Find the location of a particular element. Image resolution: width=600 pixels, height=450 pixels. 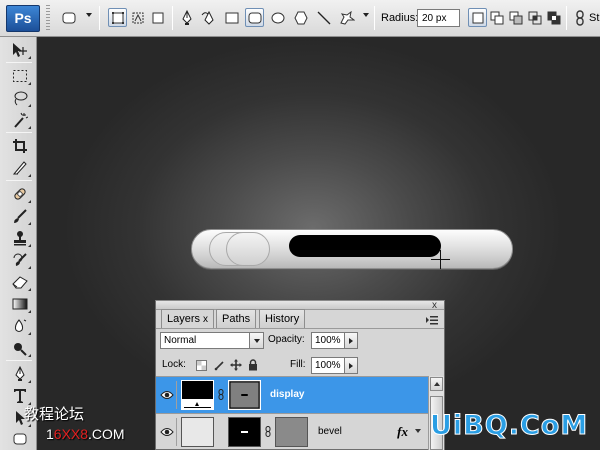

rectangular-marquee-tool is located at coordinates (20, 76).